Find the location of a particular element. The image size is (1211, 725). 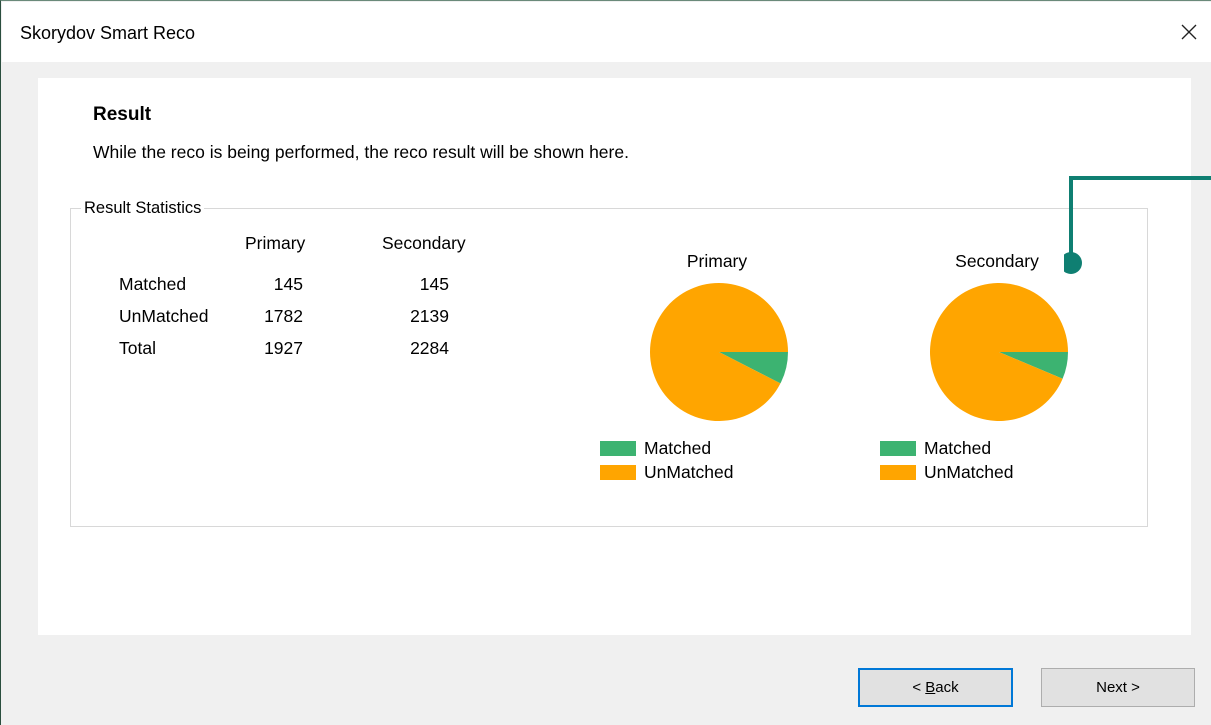

annotation-callout is located at coordinates (1137, 225).